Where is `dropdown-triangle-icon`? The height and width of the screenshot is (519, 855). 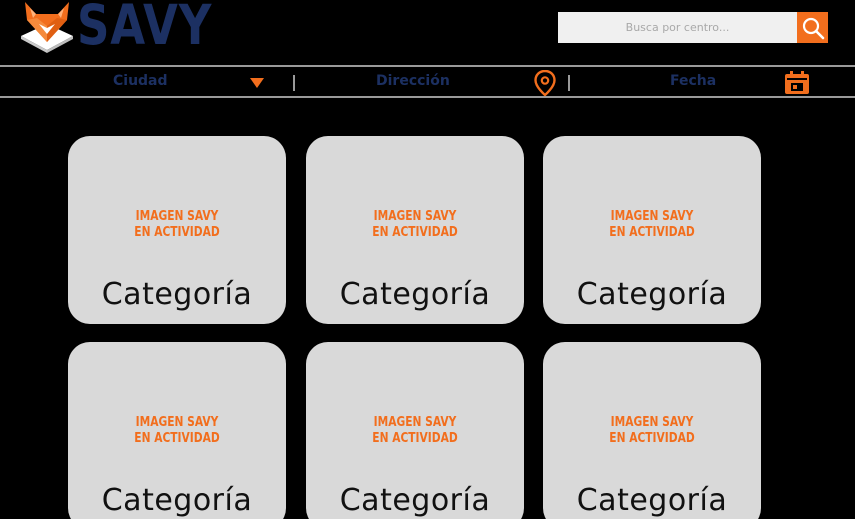
dropdown-triangle-icon is located at coordinates (257, 83).